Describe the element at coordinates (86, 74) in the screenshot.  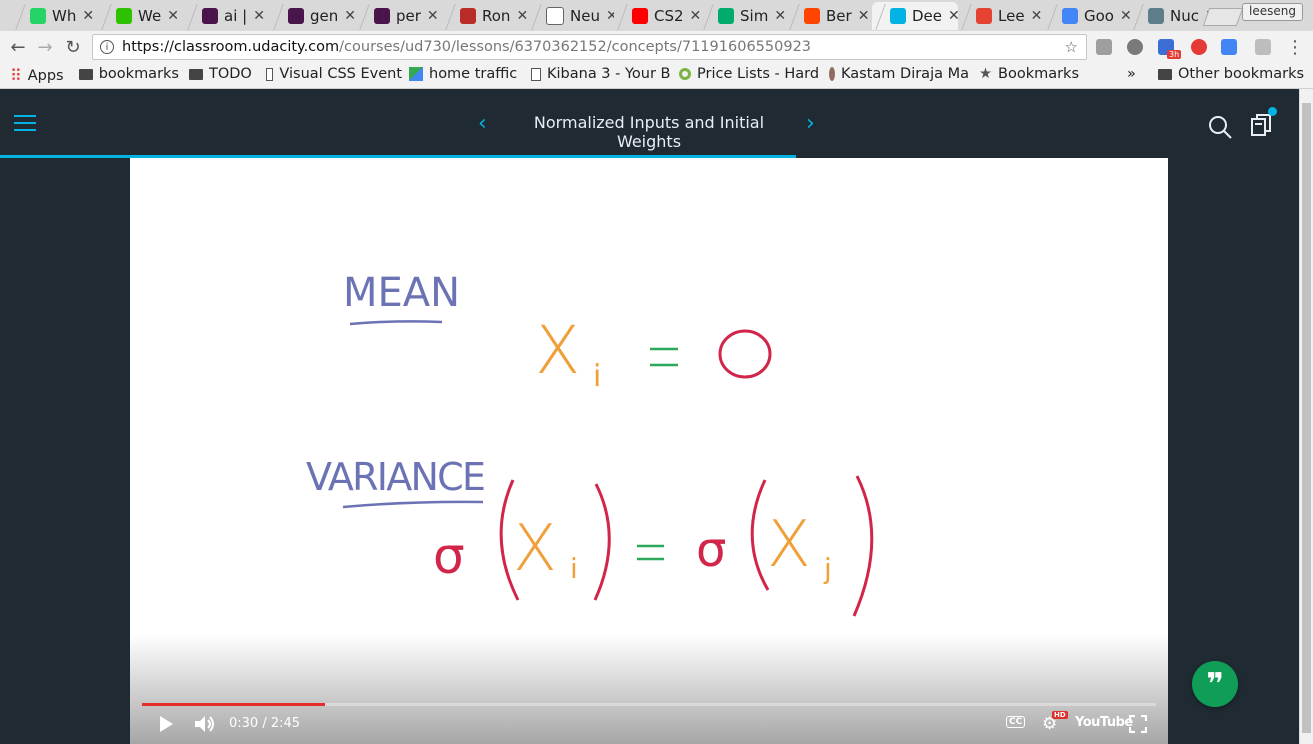
I see `folder-icon` at that location.